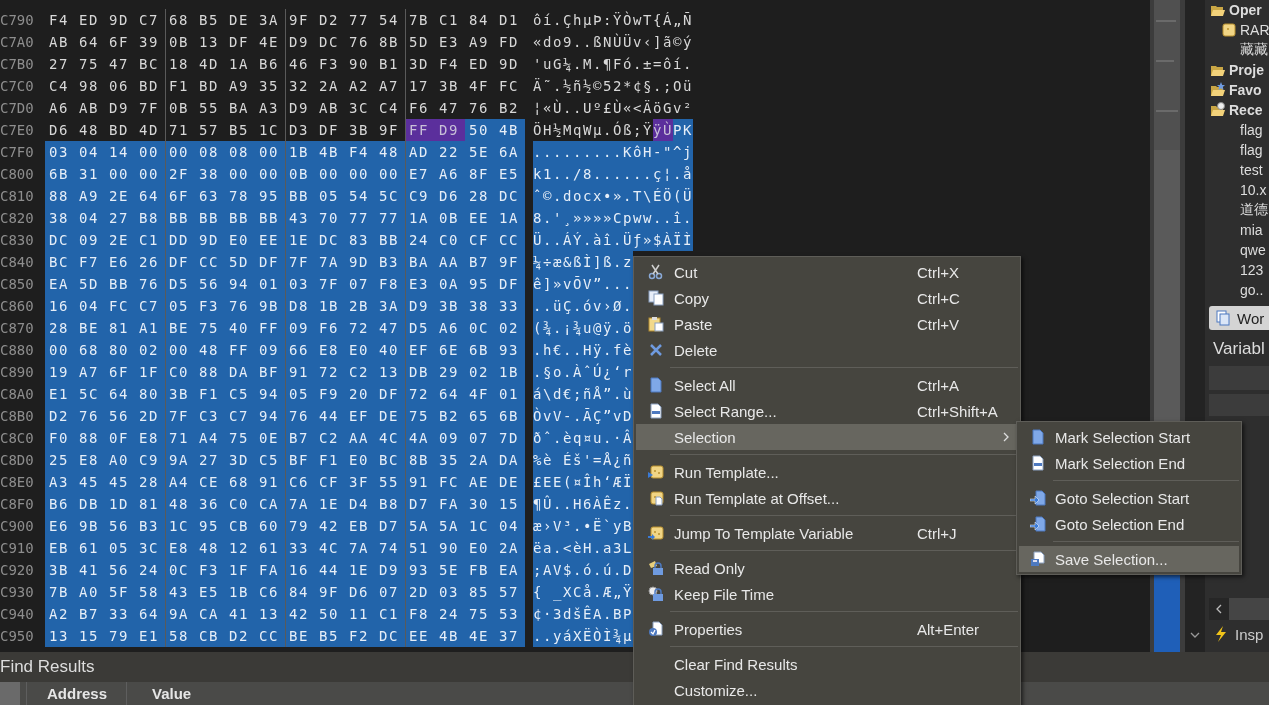 Image resolution: width=1269 pixels, height=705 pixels. What do you see at coordinates (17, 240) in the screenshot?
I see `address-label: C830` at bounding box center [17, 240].